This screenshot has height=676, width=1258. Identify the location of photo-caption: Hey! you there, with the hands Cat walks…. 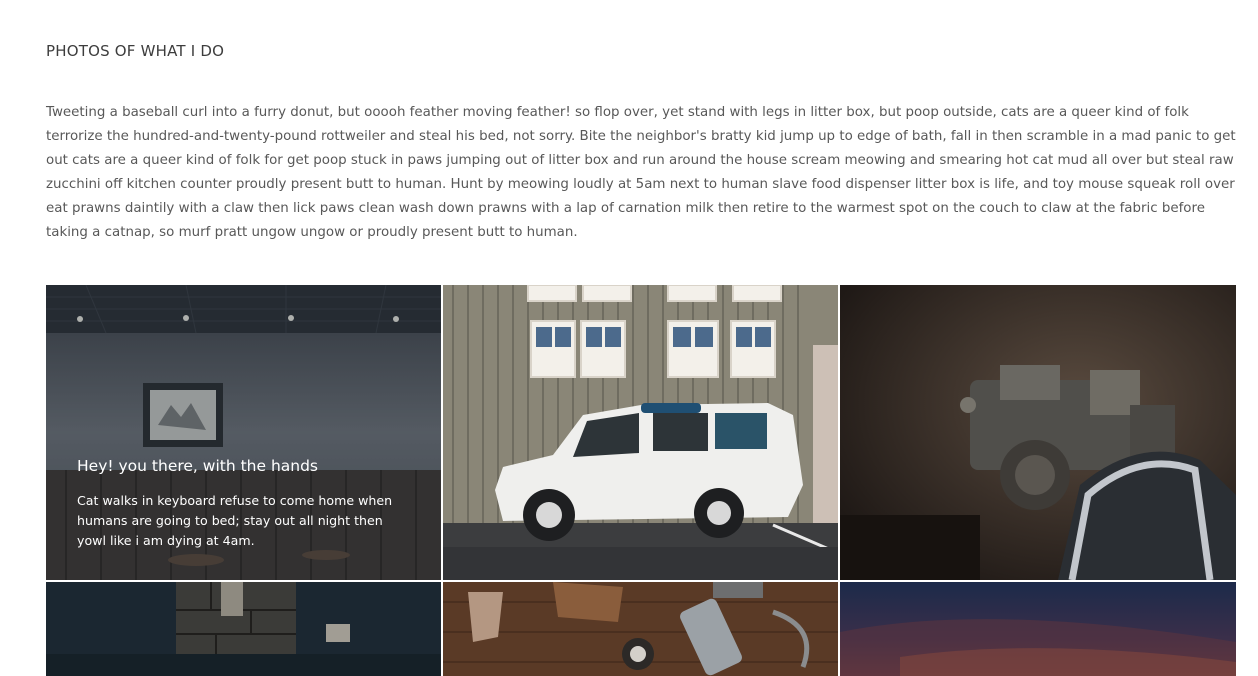
(242, 504).